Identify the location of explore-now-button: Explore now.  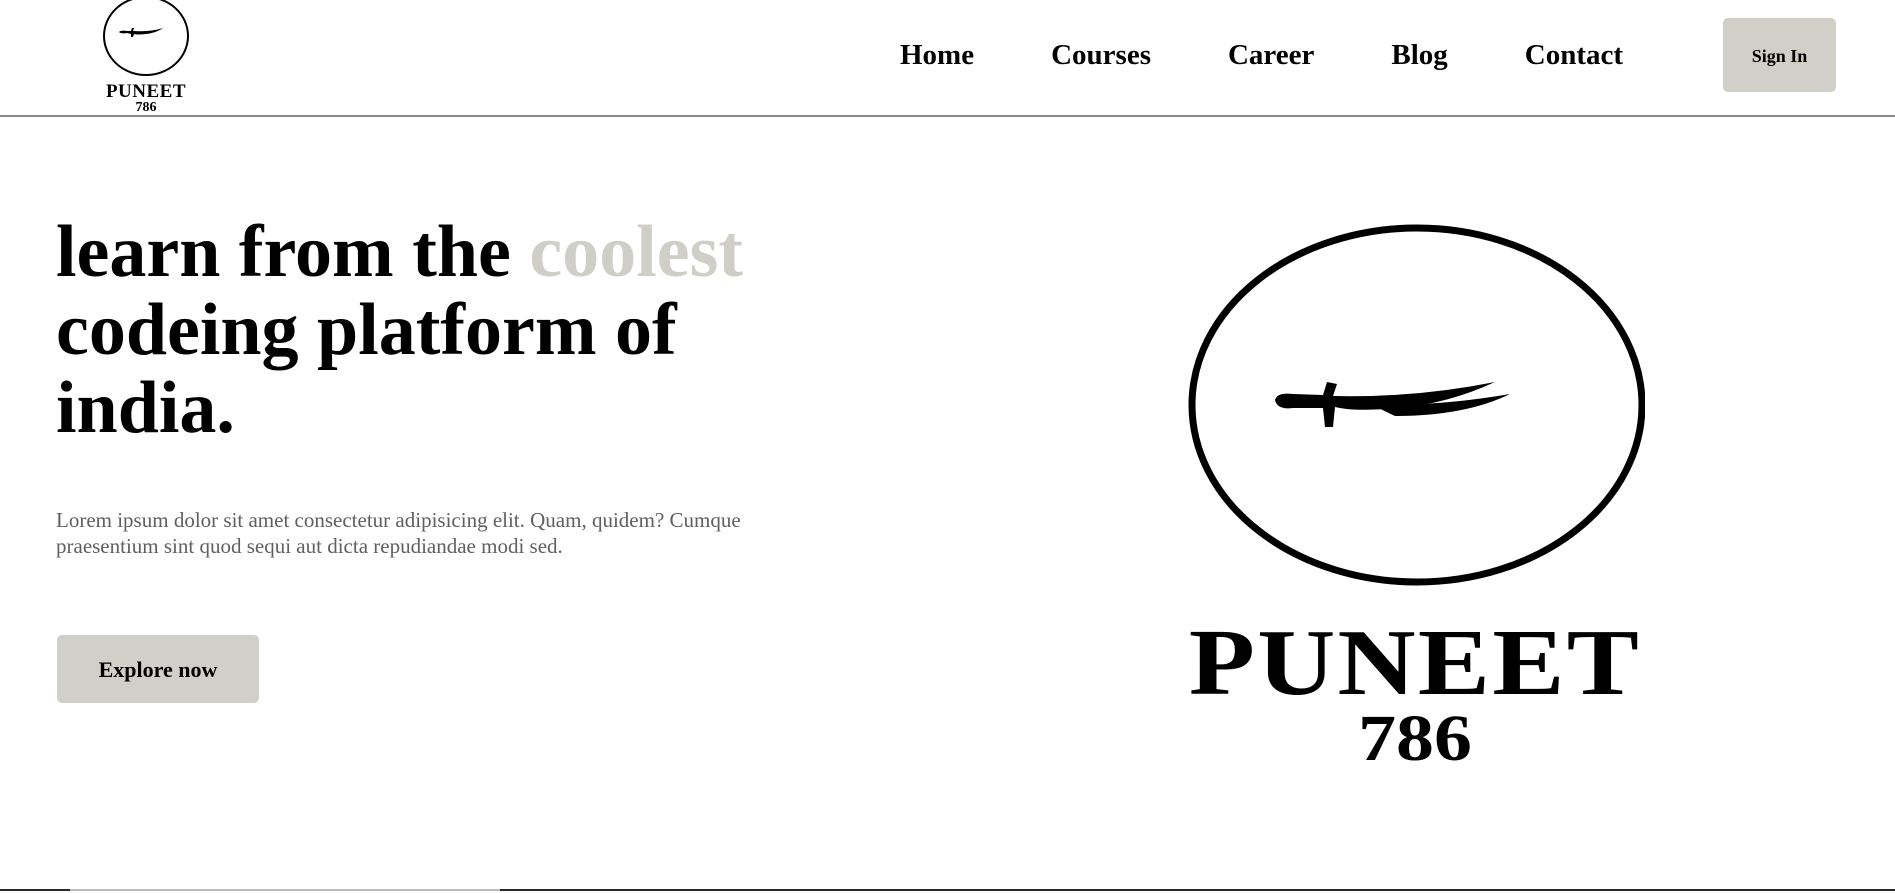
(158, 669).